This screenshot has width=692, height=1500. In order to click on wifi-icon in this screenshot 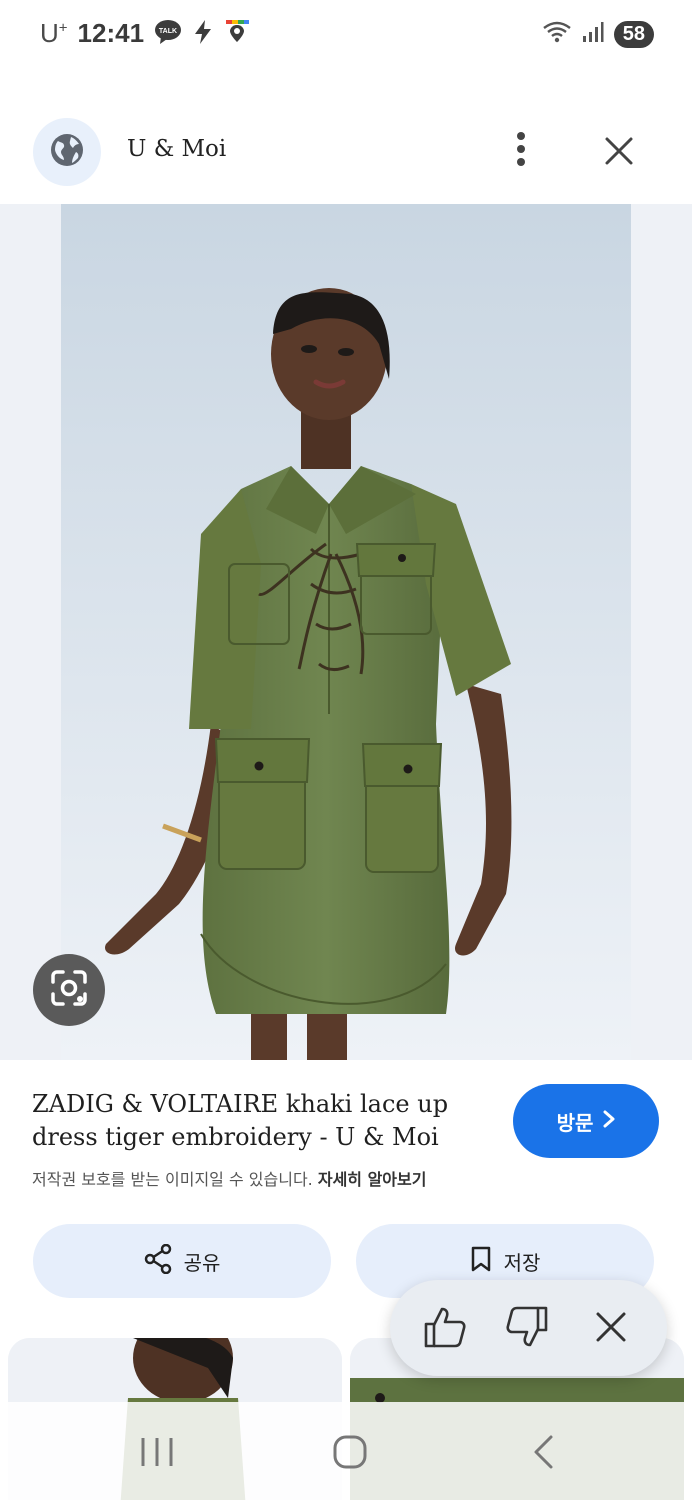, I will do `click(557, 34)`.